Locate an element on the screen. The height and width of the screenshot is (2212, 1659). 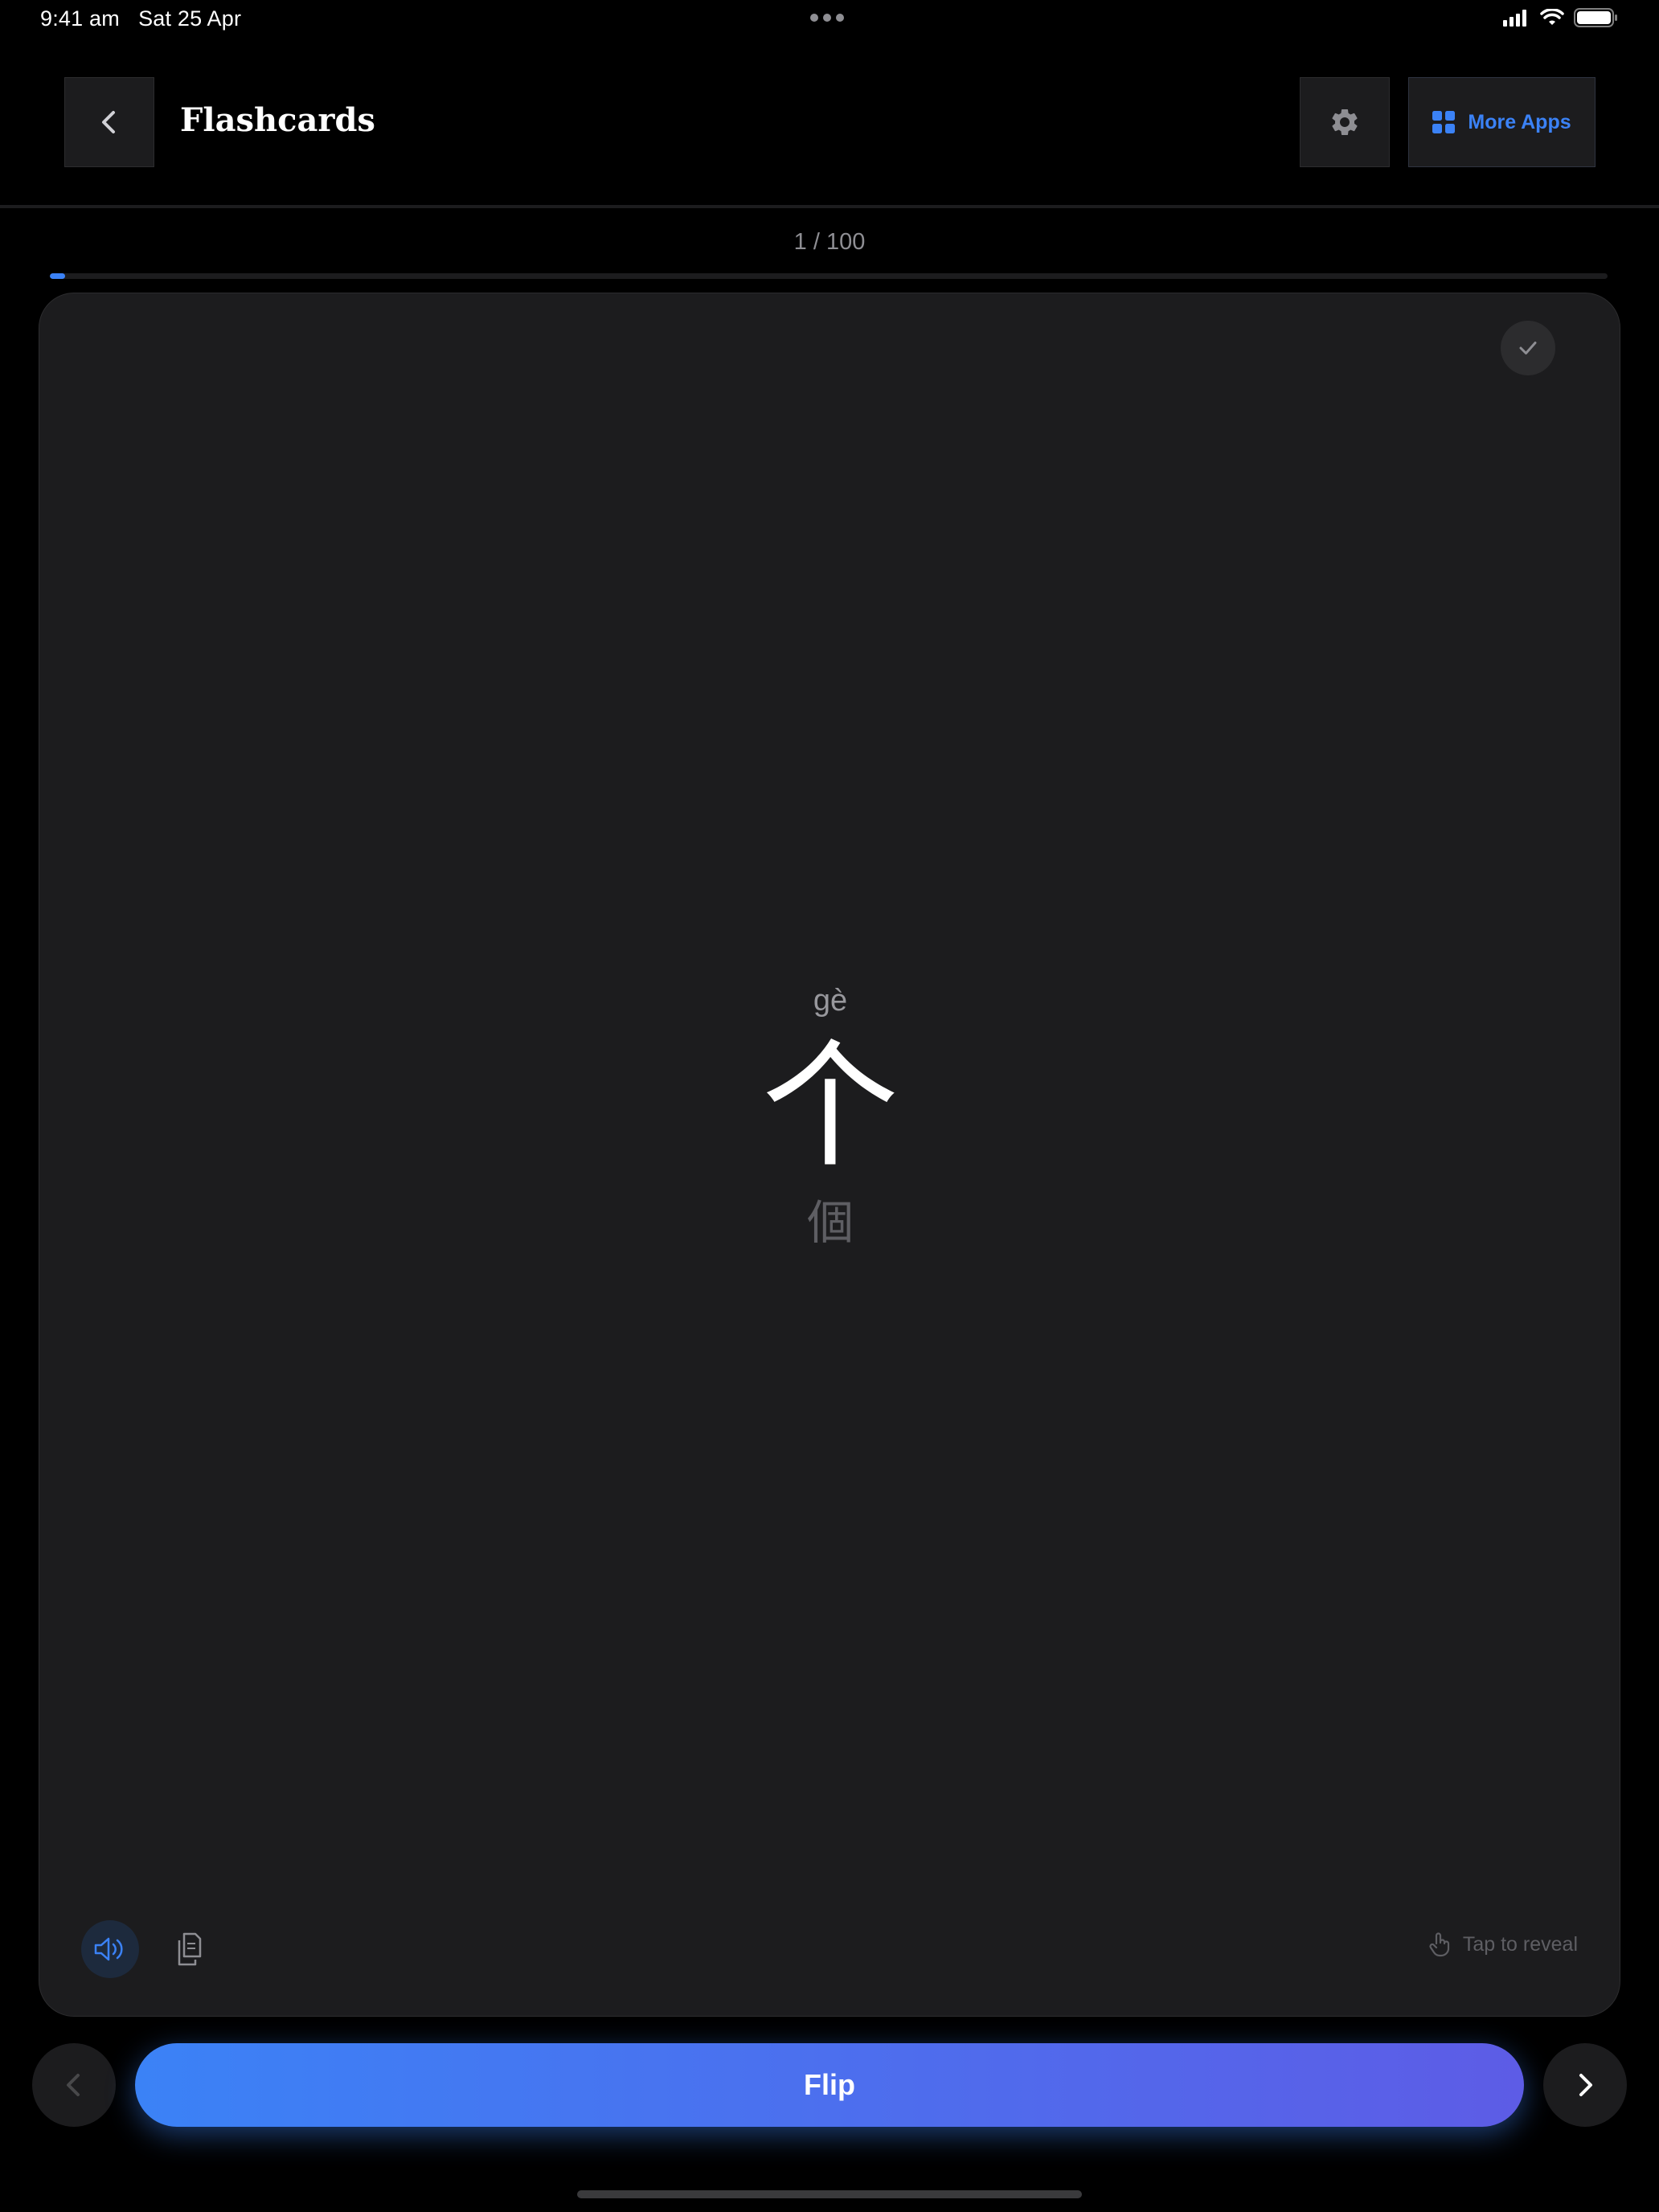
status-time: 9:41 am Sat 25 Apr is located at coordinates (140, 18).